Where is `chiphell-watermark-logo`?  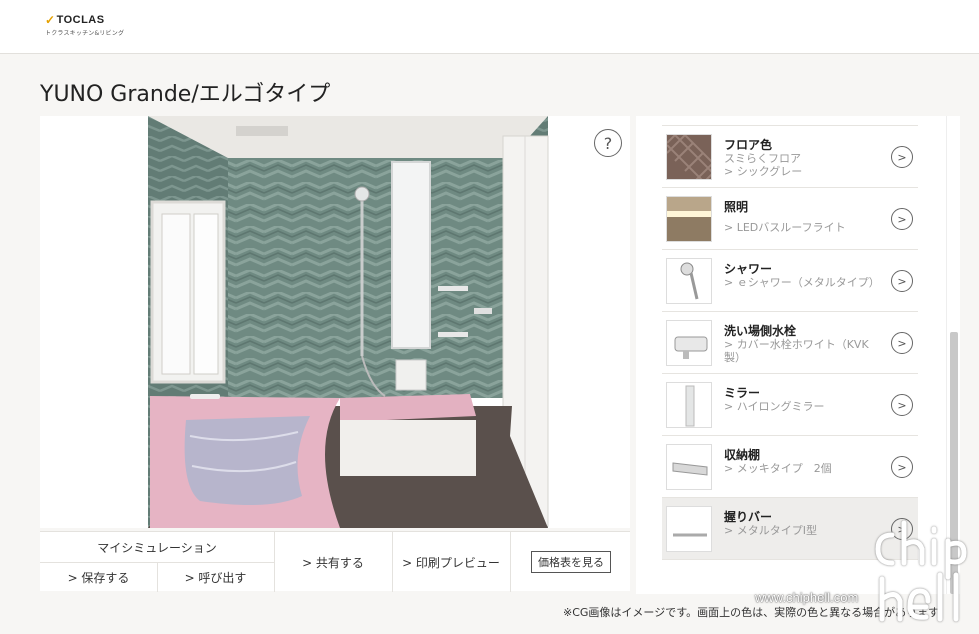 chiphell-watermark-logo is located at coordinates (921, 571).